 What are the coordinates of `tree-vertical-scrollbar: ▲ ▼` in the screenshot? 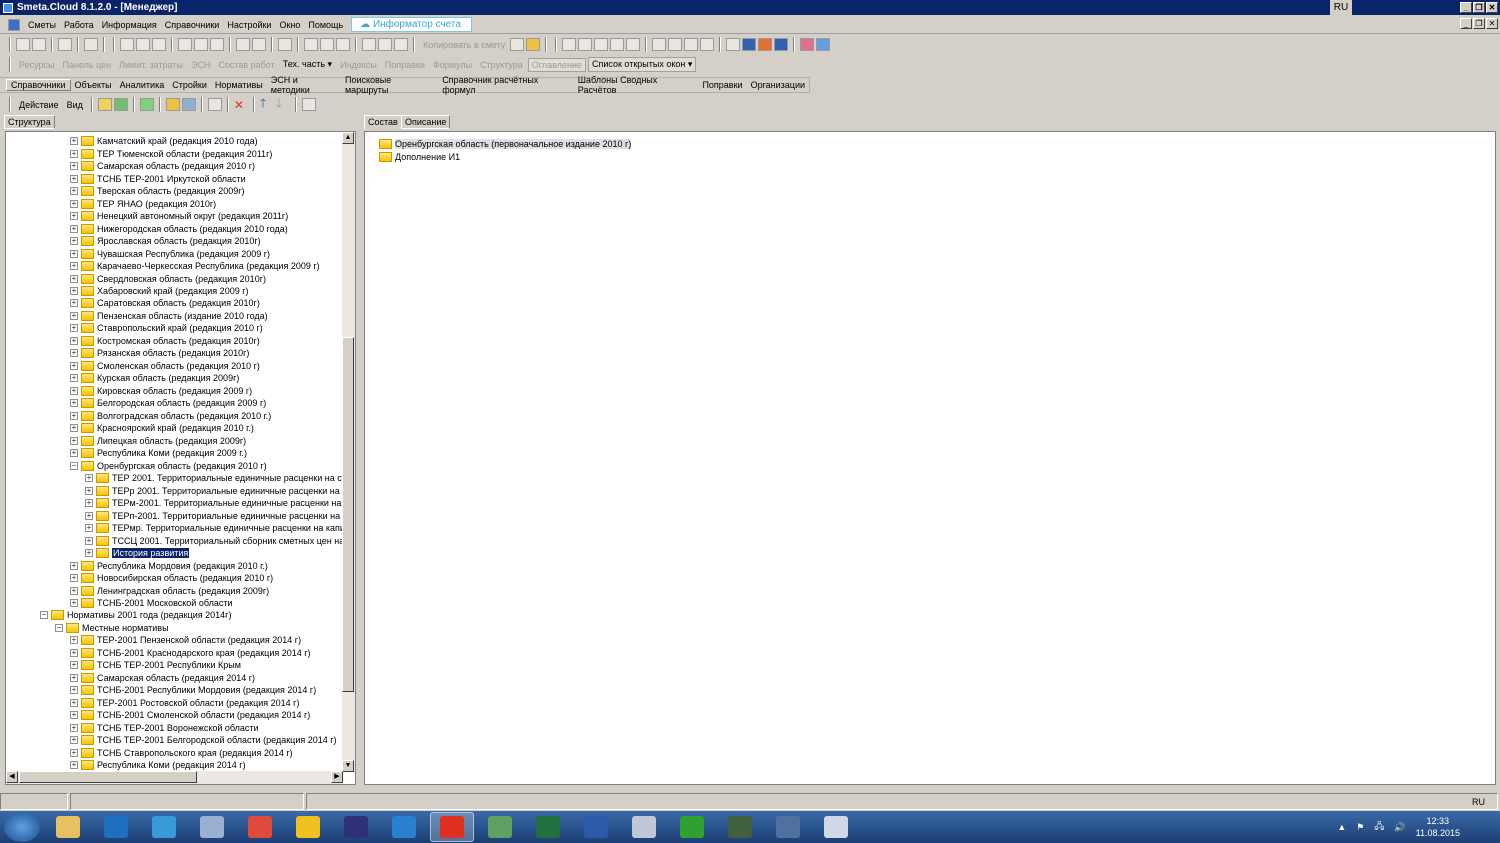 It's located at (348, 452).